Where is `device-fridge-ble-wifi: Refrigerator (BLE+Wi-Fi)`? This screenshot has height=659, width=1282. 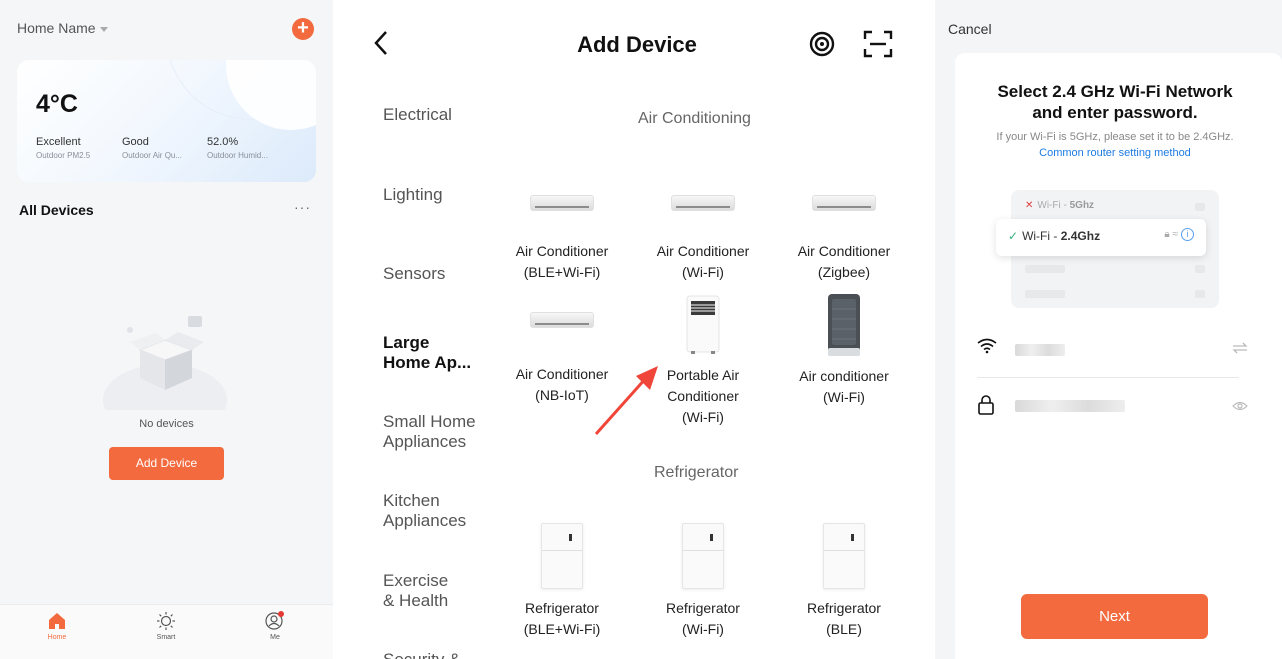 device-fridge-ble-wifi: Refrigerator (BLE+Wi-Fi) is located at coordinates (562, 581).